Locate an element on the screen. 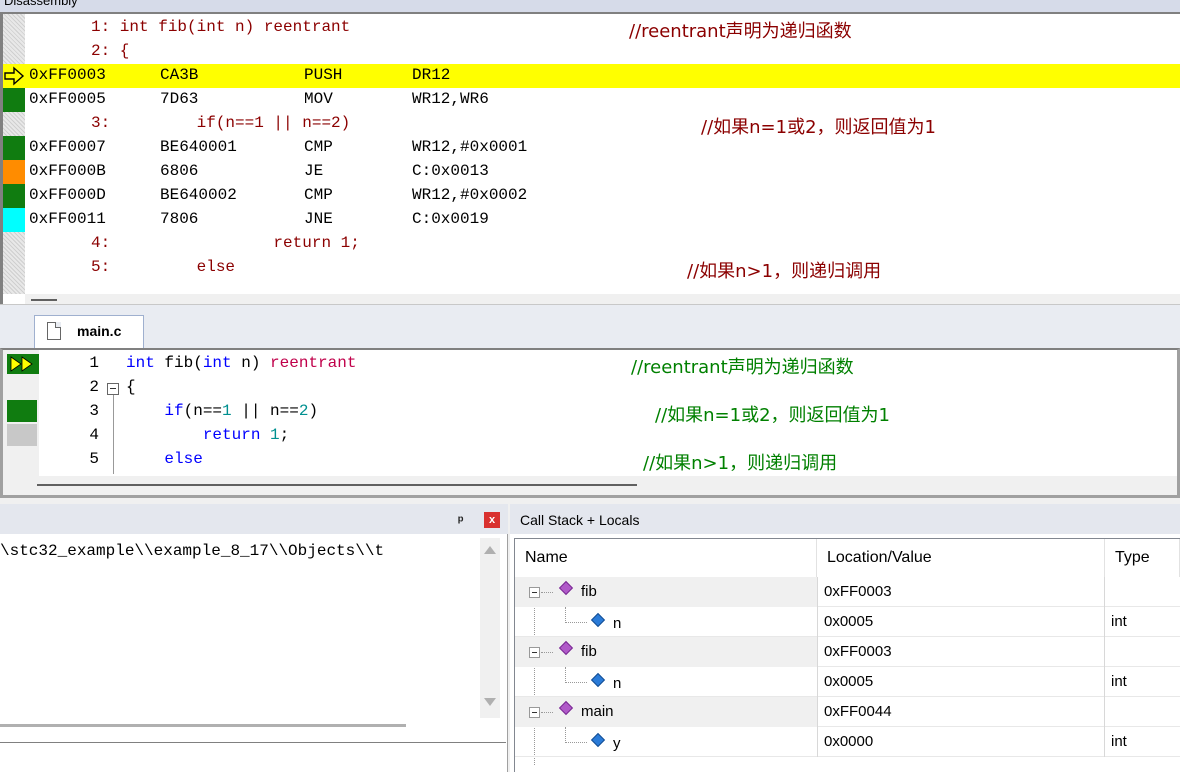  disasm-asm-line: 0xFF000D BE640002 CMP WR12,#0x0002 is located at coordinates (591, 196).